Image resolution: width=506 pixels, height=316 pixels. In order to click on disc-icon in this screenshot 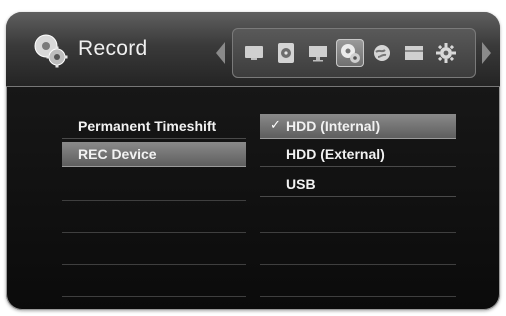, I will do `click(286, 53)`.